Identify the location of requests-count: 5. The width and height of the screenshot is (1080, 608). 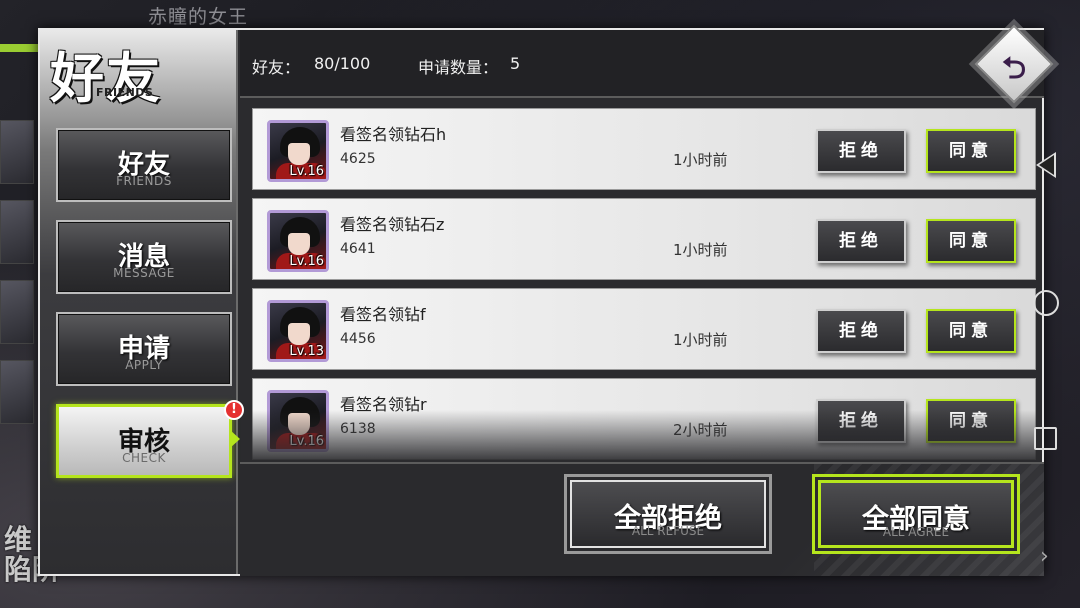
(515, 63).